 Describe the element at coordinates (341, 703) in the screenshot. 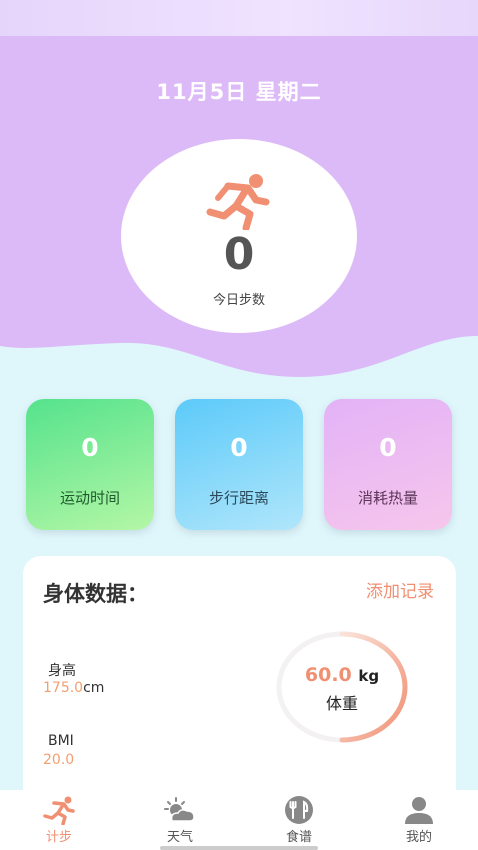

I see `weight-label: 体重` at that location.